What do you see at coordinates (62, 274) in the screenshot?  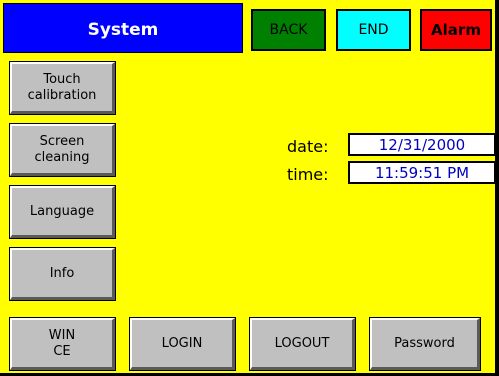 I see `info-button: Info` at bounding box center [62, 274].